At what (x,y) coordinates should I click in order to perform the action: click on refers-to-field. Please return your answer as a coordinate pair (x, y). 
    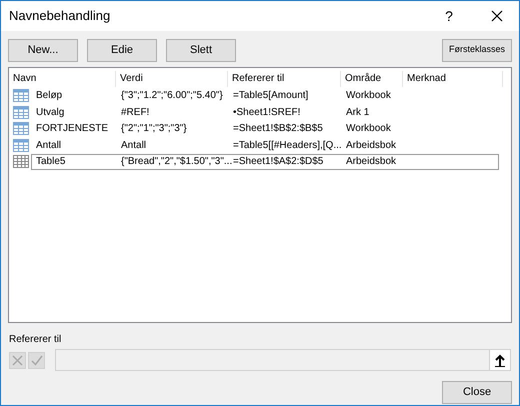
    Looking at the image, I should click on (283, 360).